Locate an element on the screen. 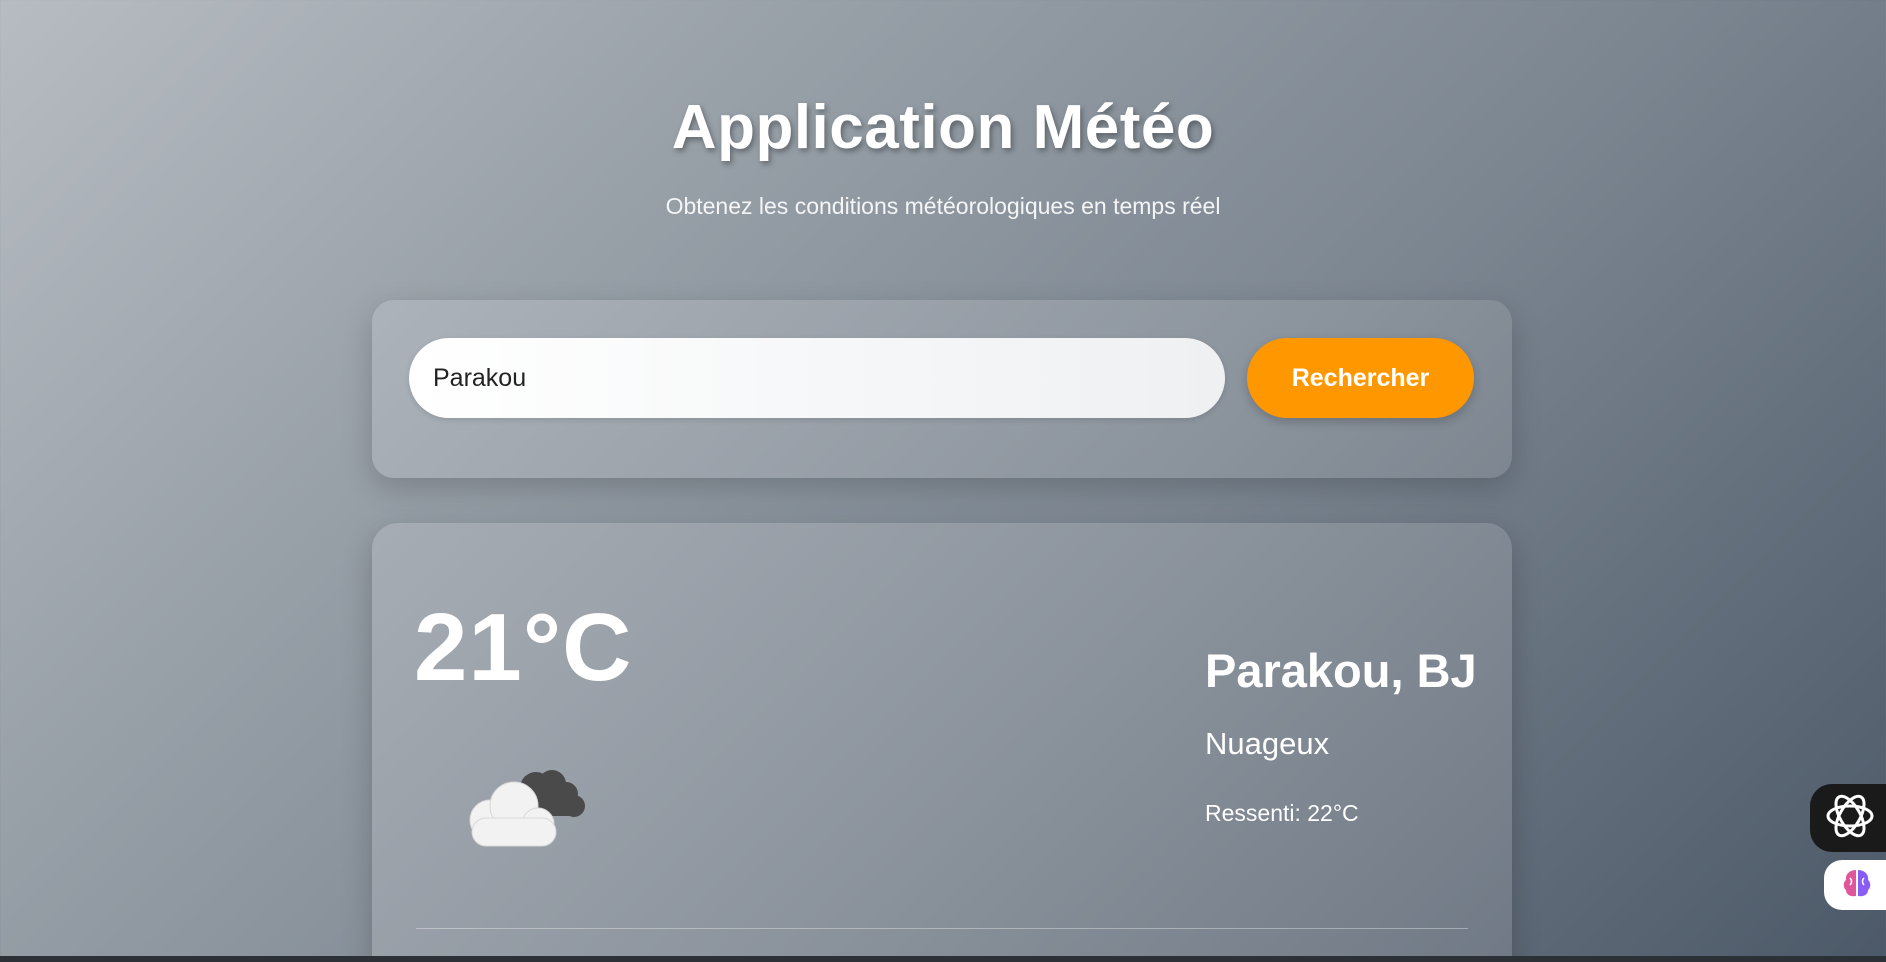  weather-condition: Nuageux is located at coordinates (1267, 743).